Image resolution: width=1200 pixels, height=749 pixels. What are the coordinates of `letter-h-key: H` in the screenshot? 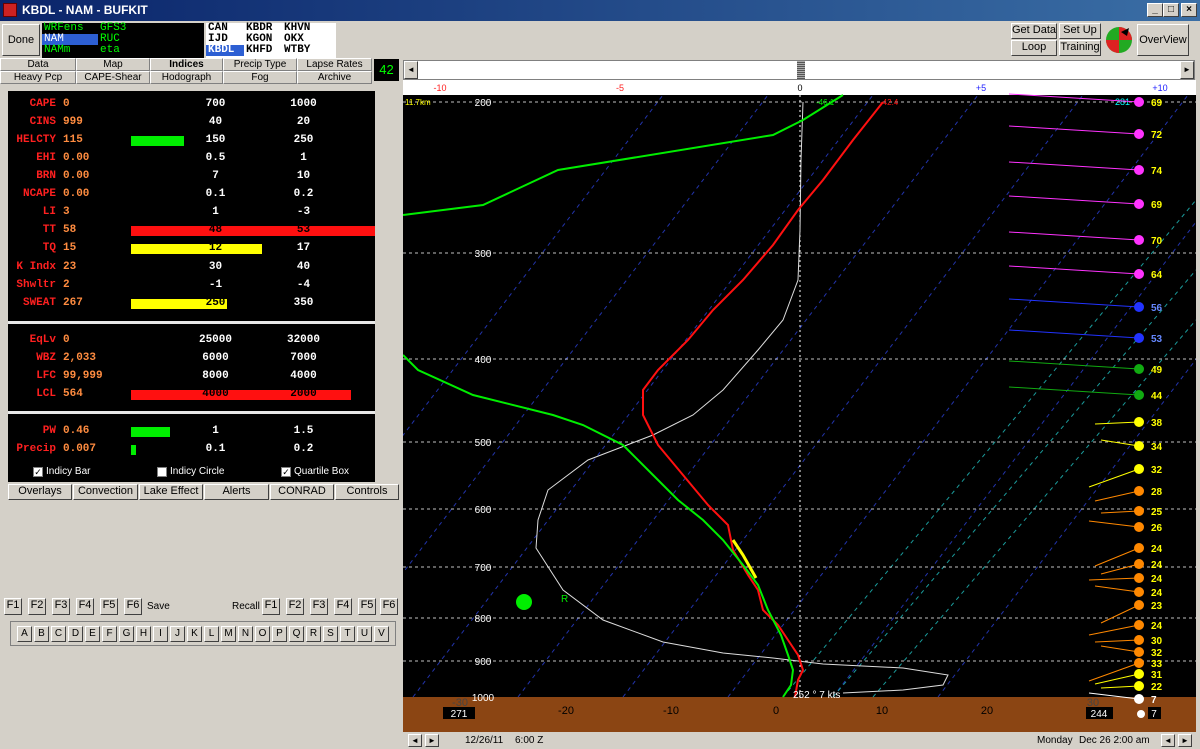 It's located at (143, 634).